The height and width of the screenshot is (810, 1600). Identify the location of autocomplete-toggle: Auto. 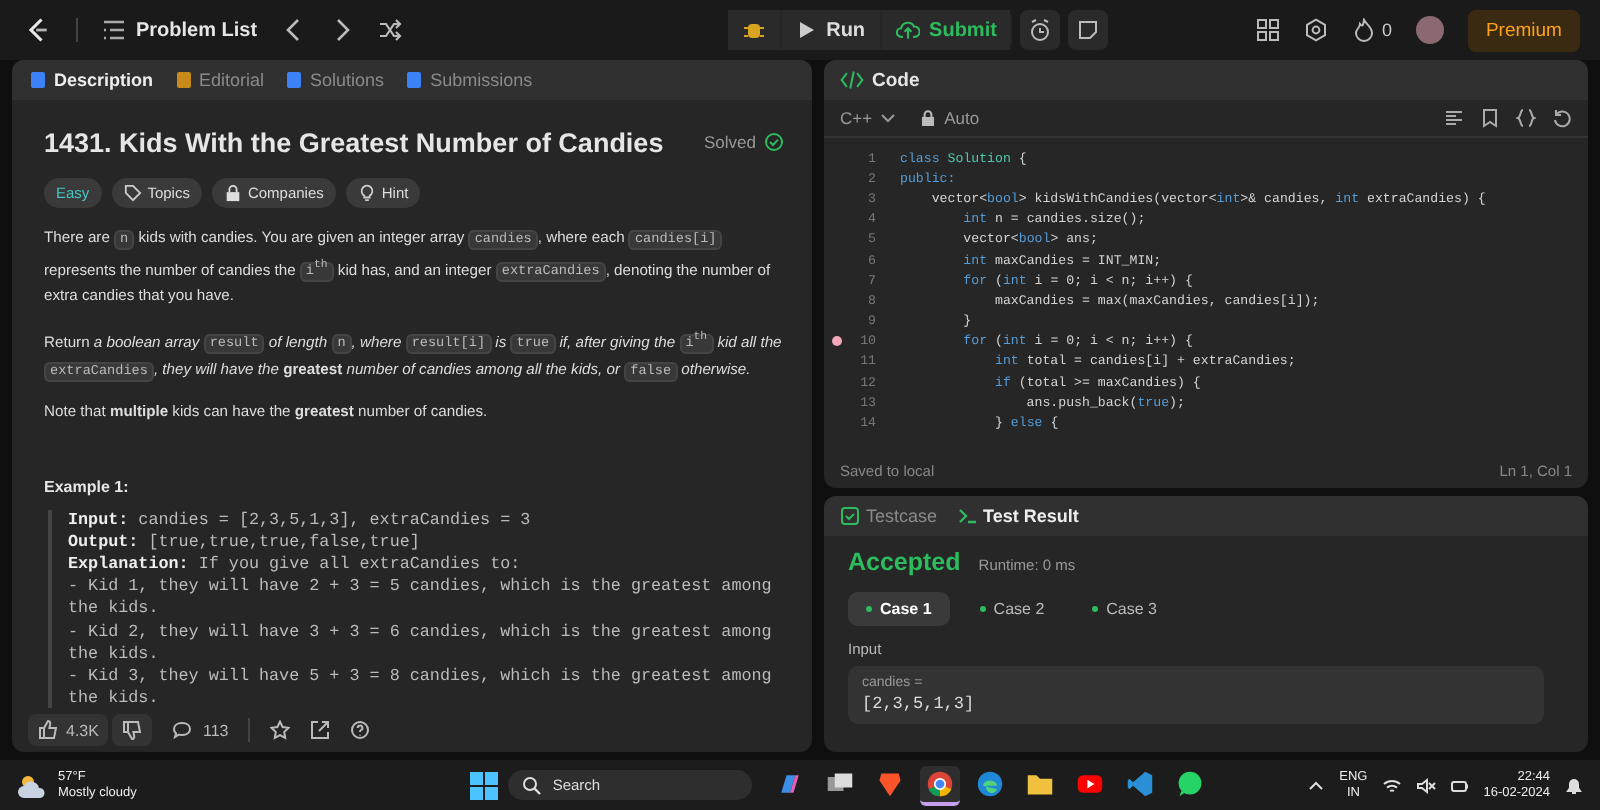
(950, 118).